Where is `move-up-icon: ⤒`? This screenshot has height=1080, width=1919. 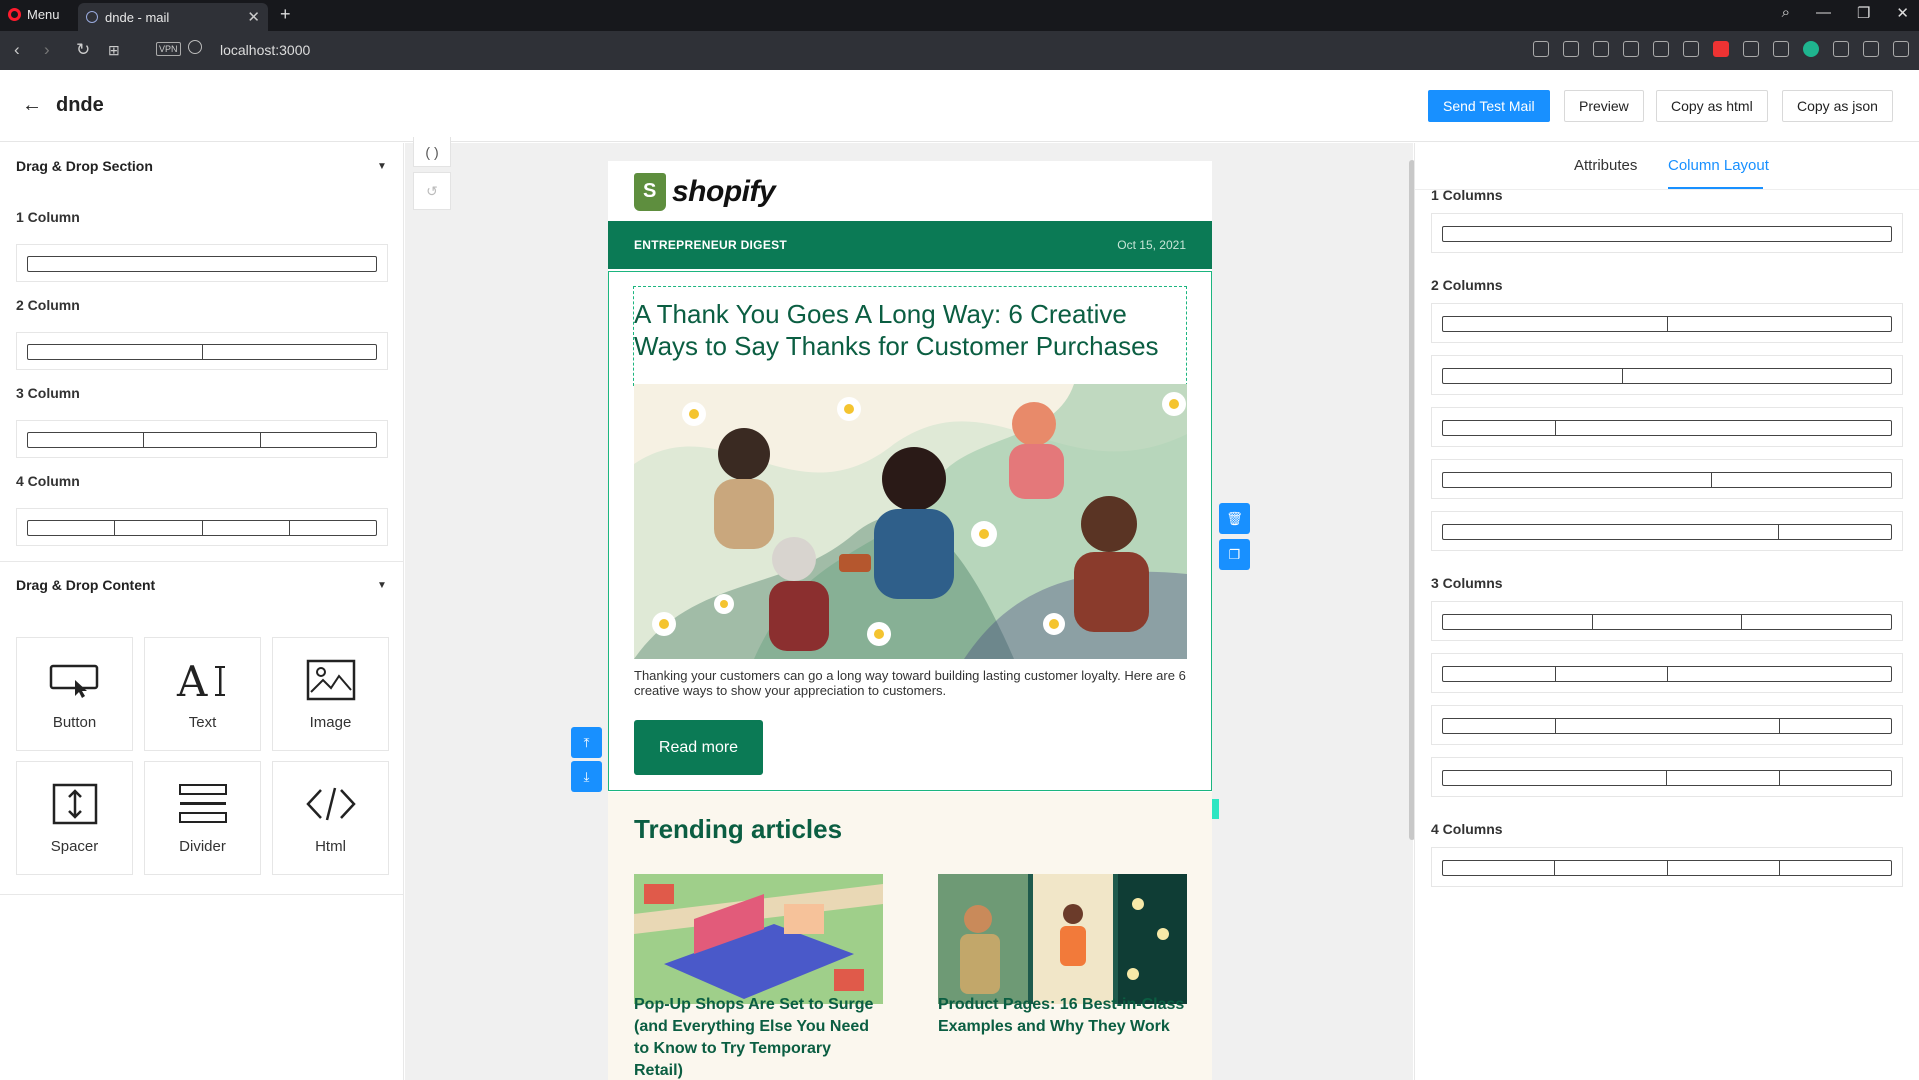
move-up-icon: ⤒ is located at coordinates (586, 742).